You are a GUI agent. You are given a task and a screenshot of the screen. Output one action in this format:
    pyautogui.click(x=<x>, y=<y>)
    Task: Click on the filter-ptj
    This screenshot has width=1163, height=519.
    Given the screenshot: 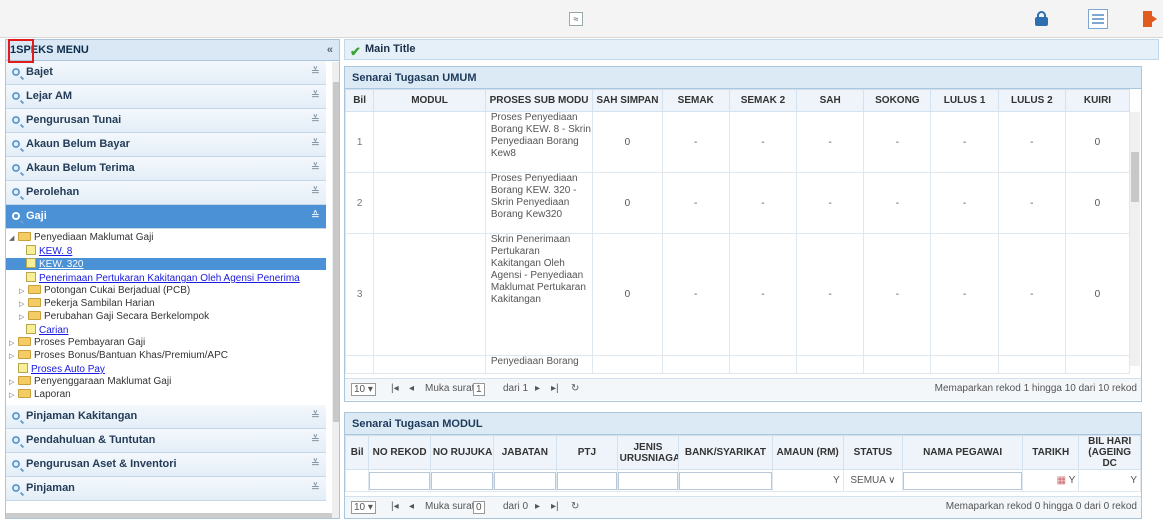 What is the action you would take?
    pyautogui.click(x=587, y=480)
    